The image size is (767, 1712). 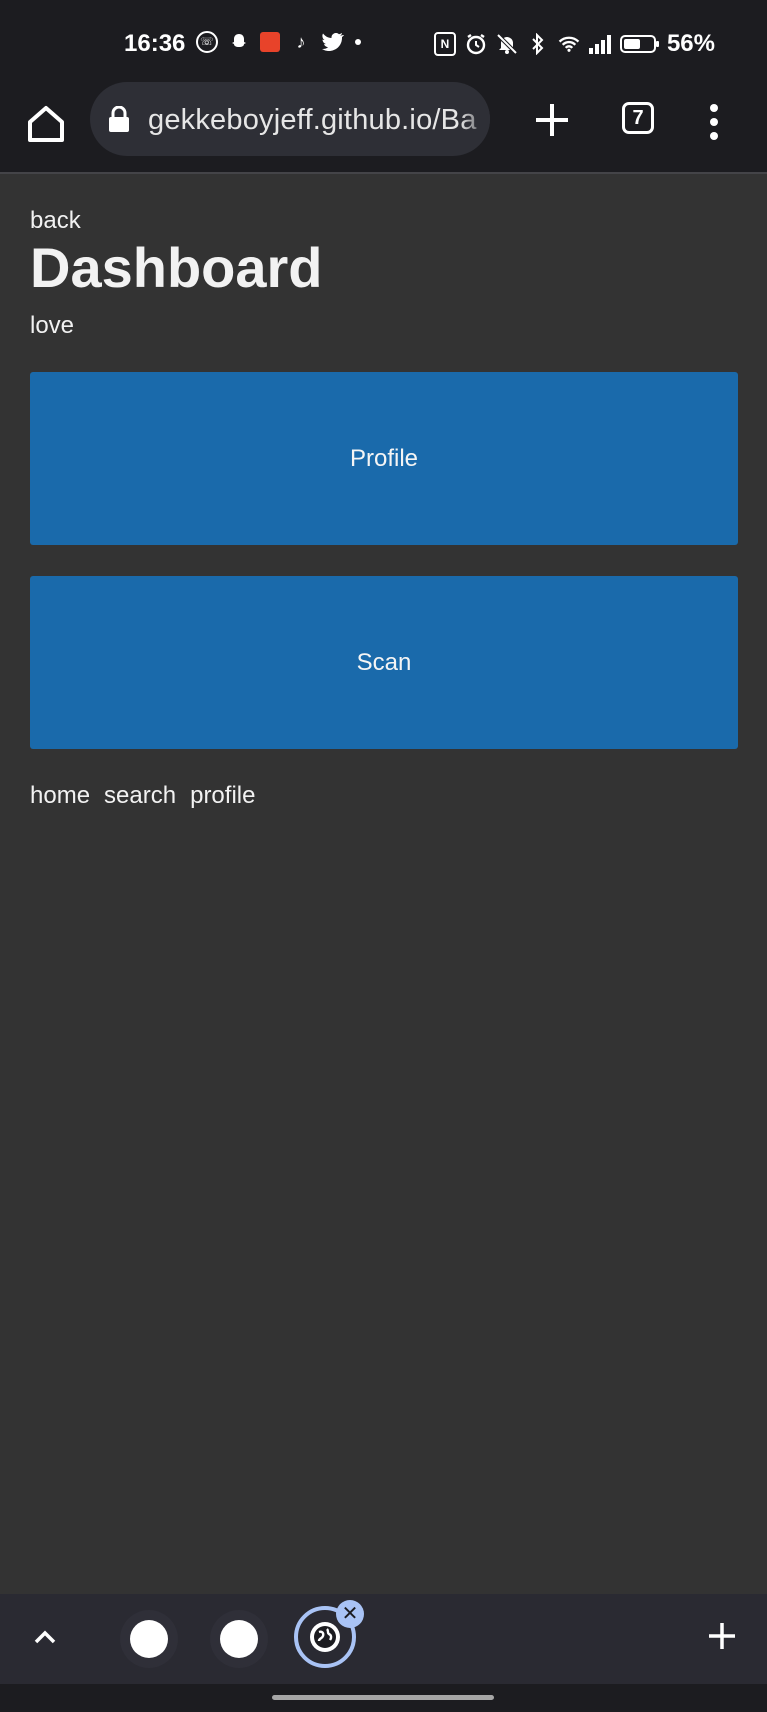 What do you see at coordinates (383, 1640) in the screenshot?
I see `tab-strip: ✕` at bounding box center [383, 1640].